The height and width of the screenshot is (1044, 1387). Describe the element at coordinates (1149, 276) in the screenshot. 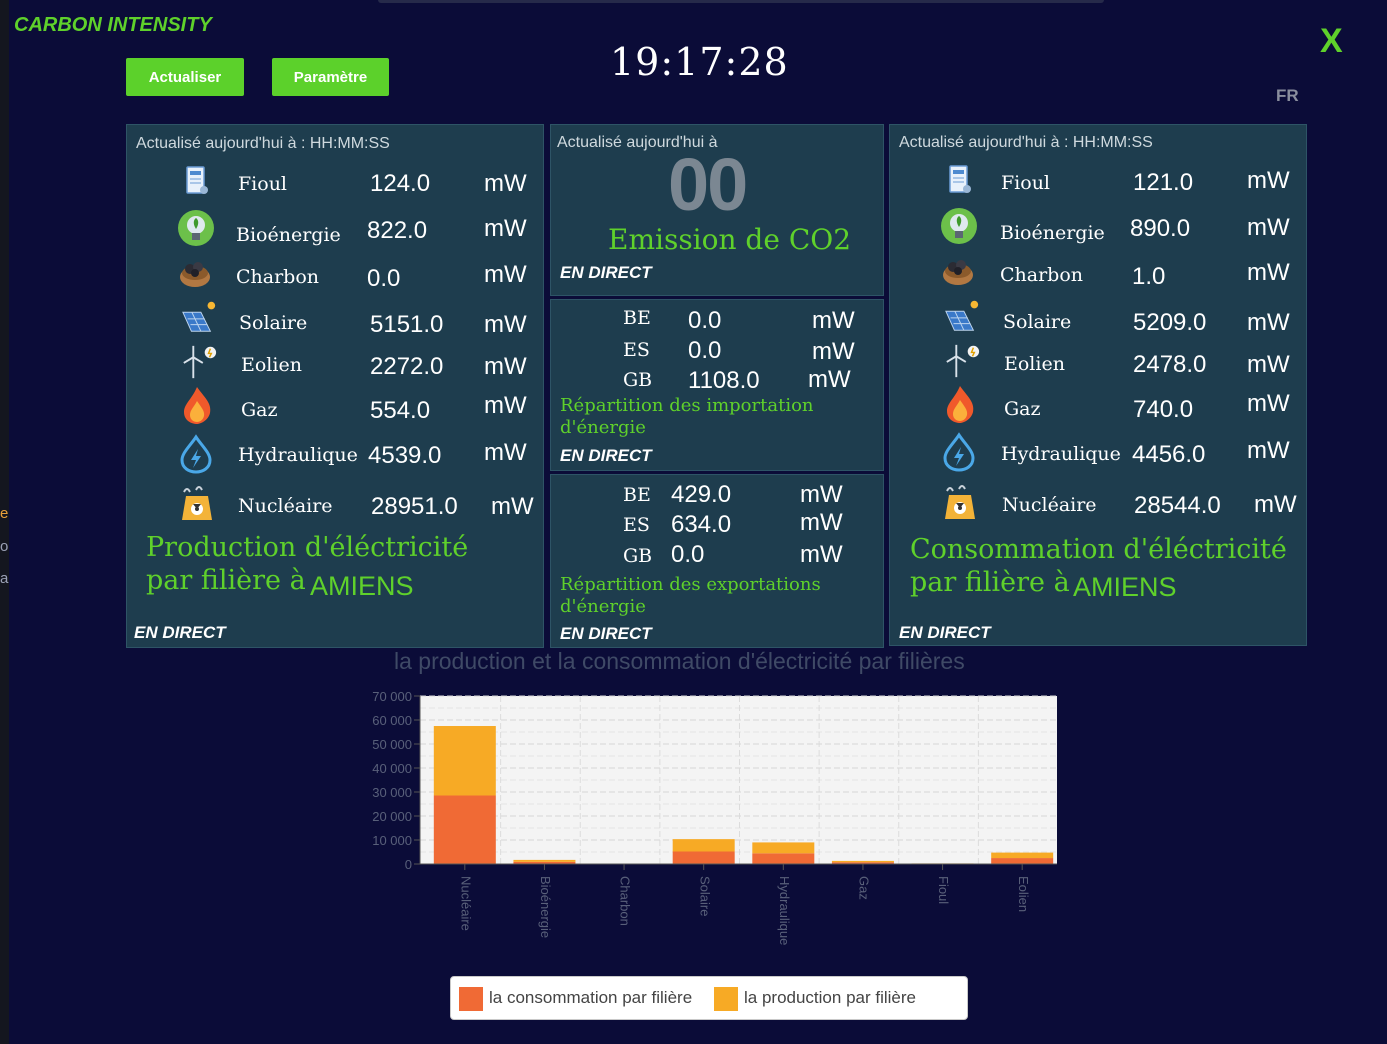

I see `source-value: 1.0` at that location.